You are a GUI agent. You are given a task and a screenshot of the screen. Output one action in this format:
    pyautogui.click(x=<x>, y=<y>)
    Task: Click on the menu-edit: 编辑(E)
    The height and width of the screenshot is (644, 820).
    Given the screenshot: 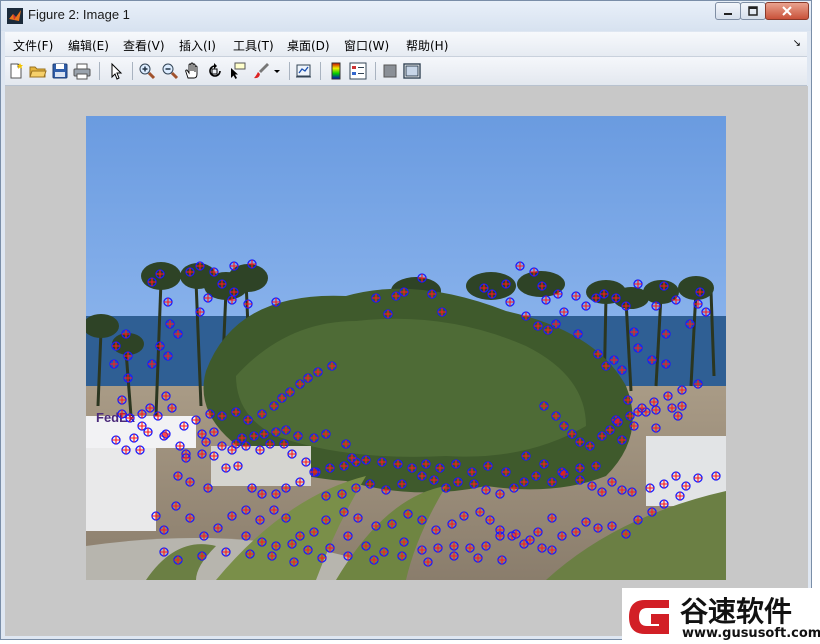 What is the action you would take?
    pyautogui.click(x=88, y=45)
    